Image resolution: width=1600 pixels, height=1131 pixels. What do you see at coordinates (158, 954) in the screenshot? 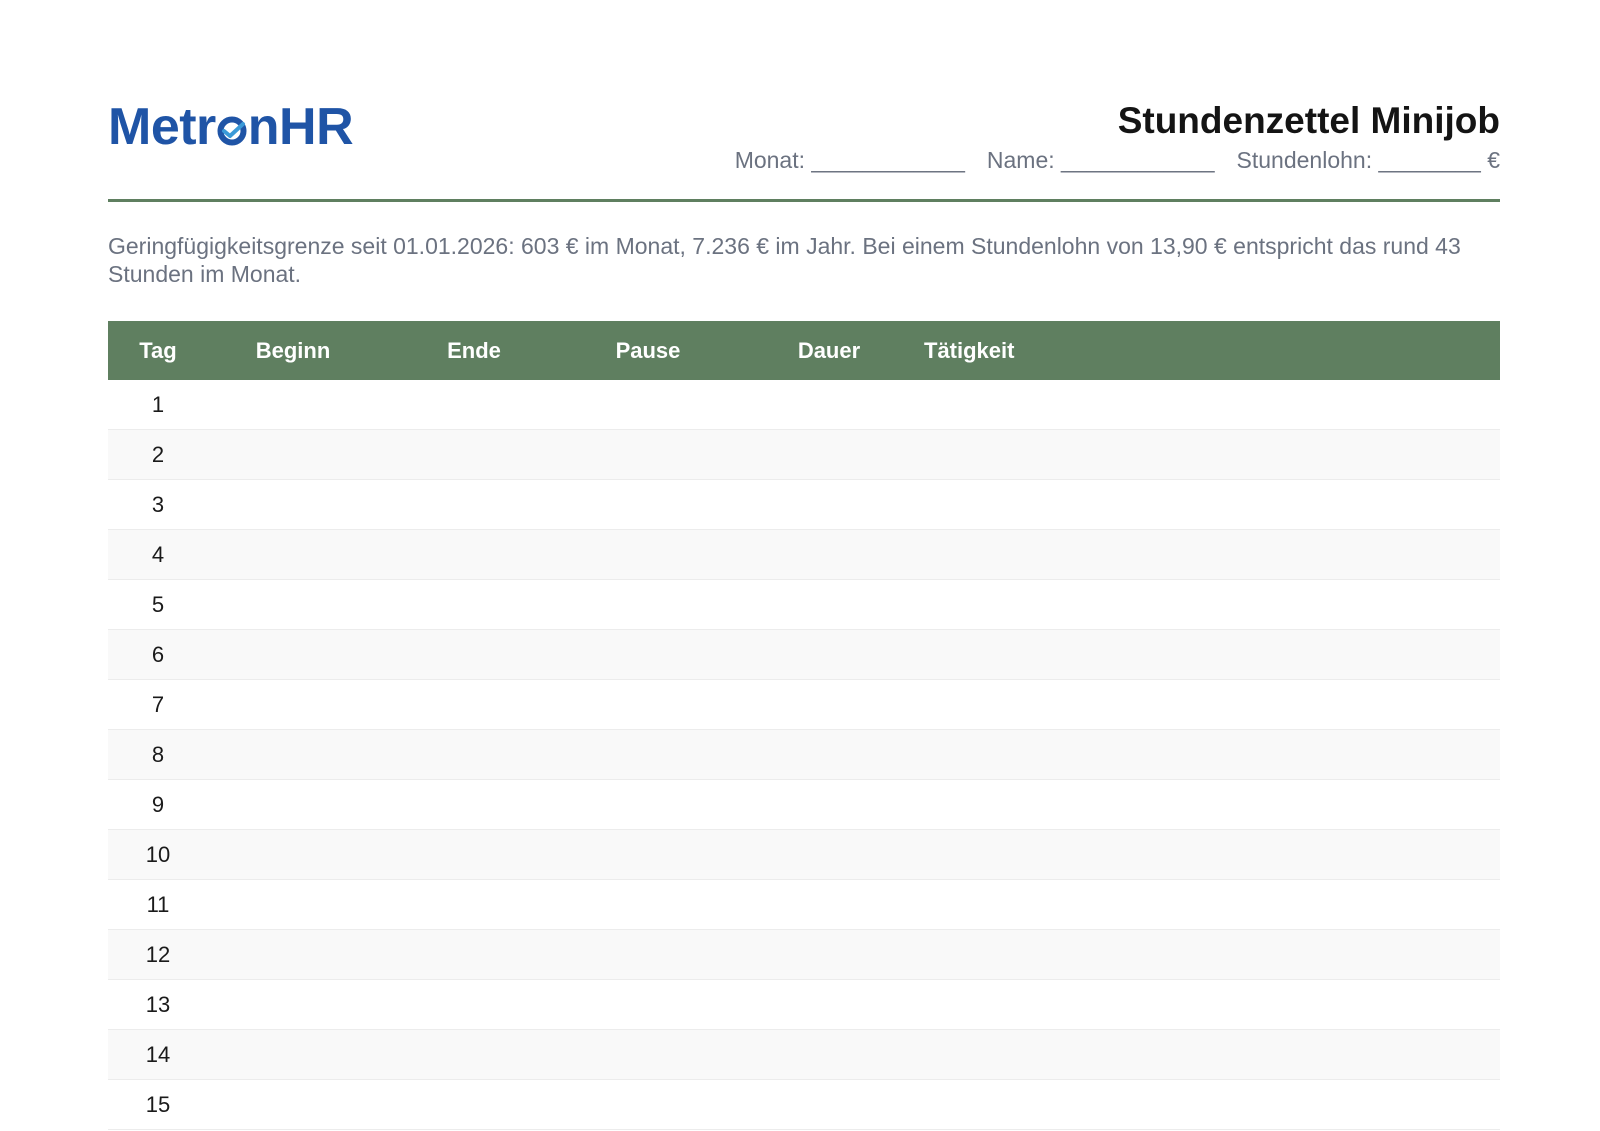
I see `day-number-cell: 12` at bounding box center [158, 954].